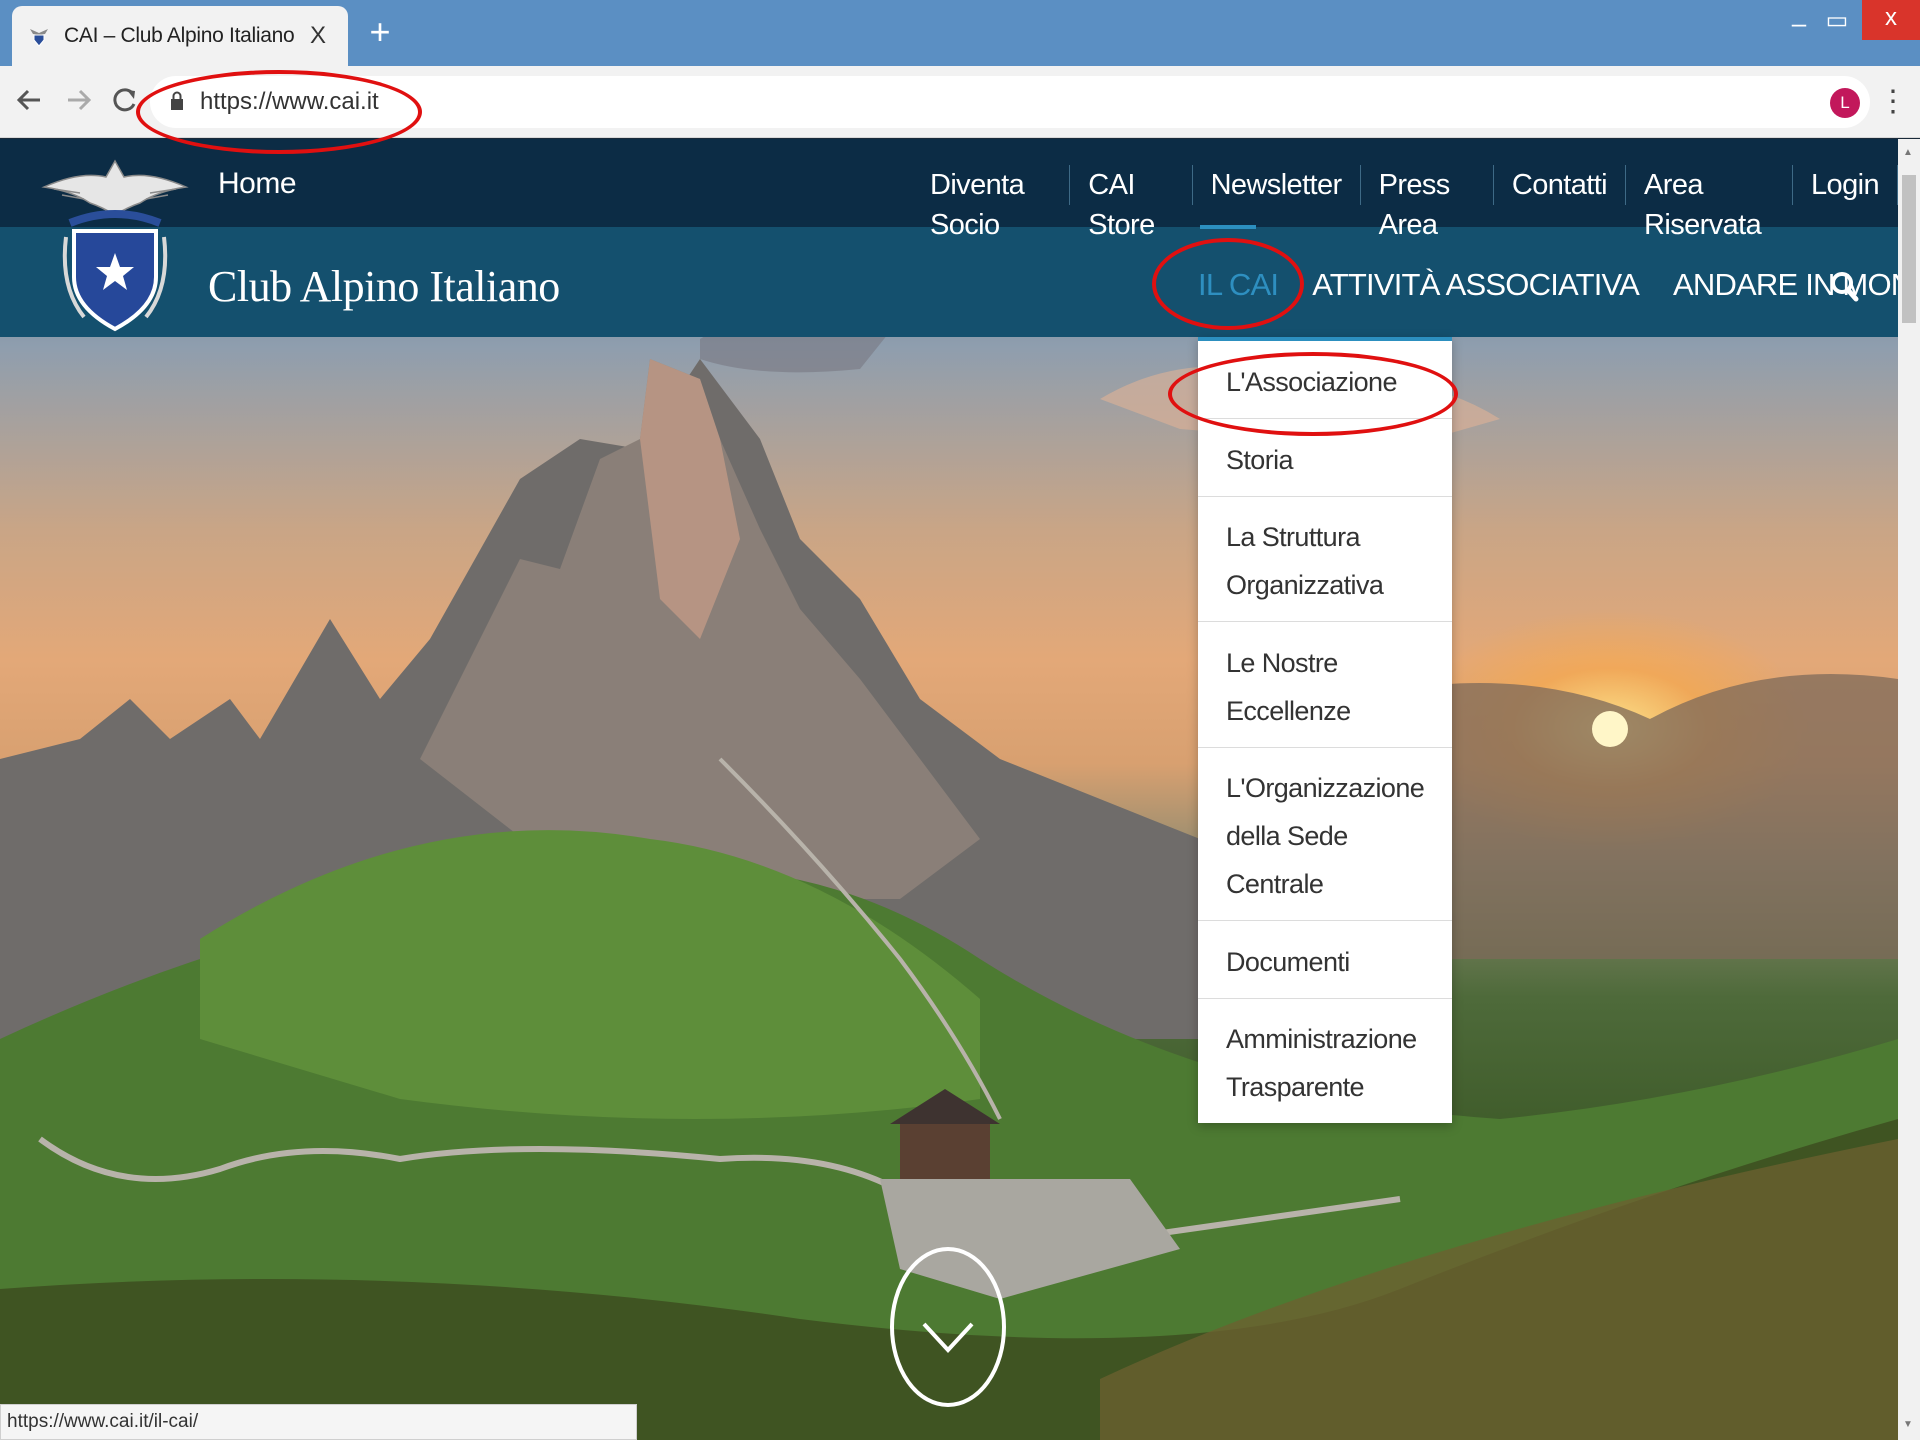  I want to click on back-arrow-icon, so click(28, 100).